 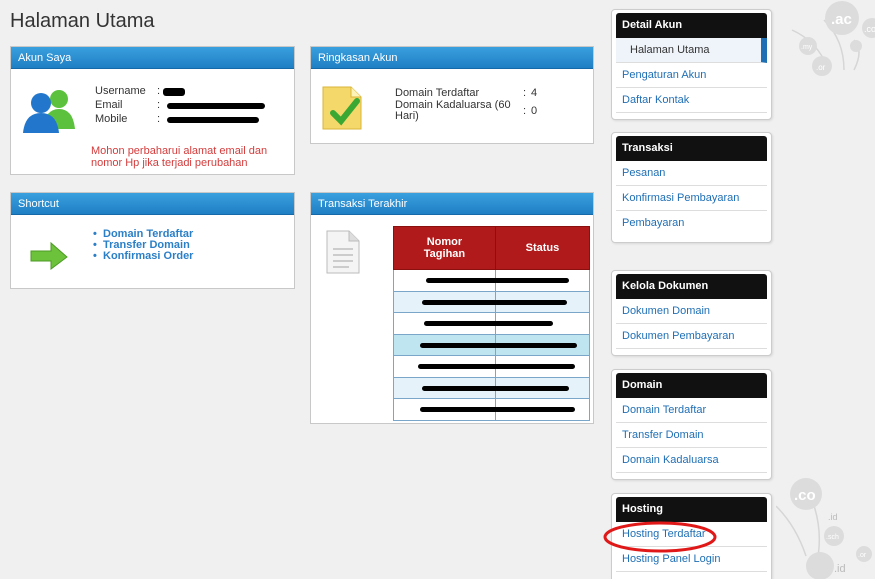 What do you see at coordinates (691, 509) in the screenshot?
I see `sidebar-heading-hosting: Hosting` at bounding box center [691, 509].